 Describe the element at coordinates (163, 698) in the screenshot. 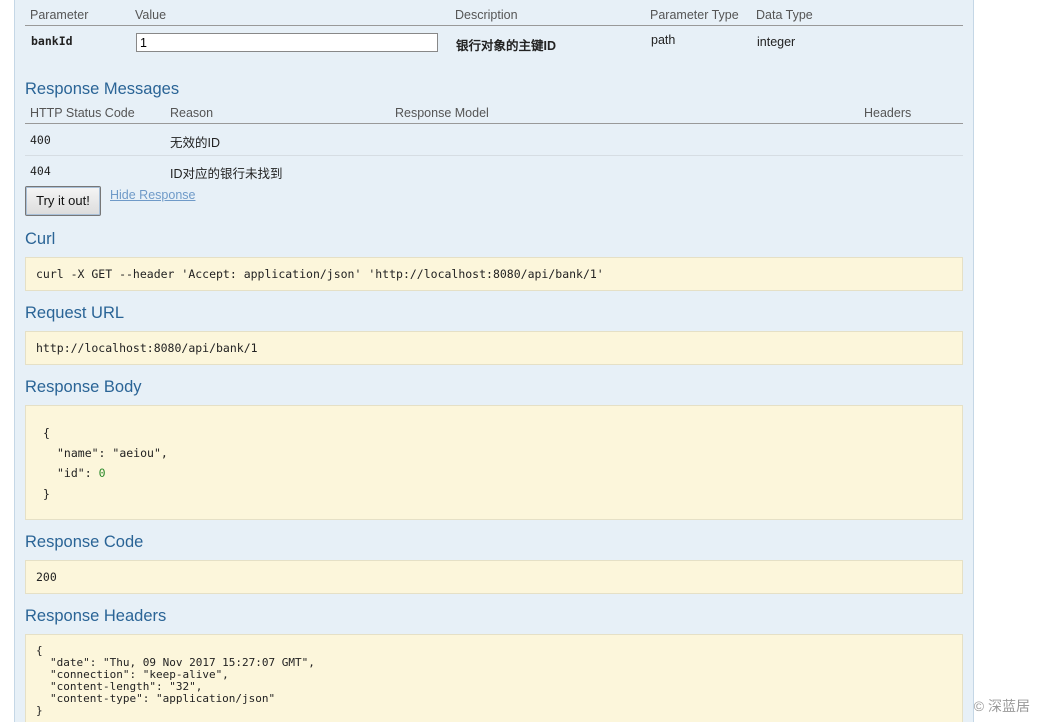

I see `header-line: "content-type": "application/json"` at that location.